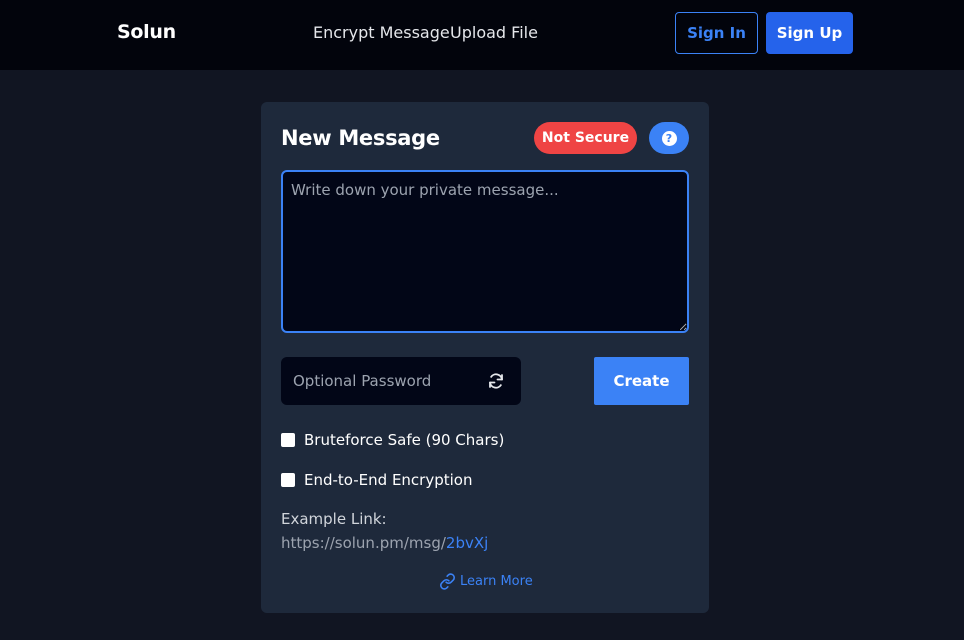 The image size is (964, 640). What do you see at coordinates (485, 251) in the screenshot?
I see `message-textarea` at bounding box center [485, 251].